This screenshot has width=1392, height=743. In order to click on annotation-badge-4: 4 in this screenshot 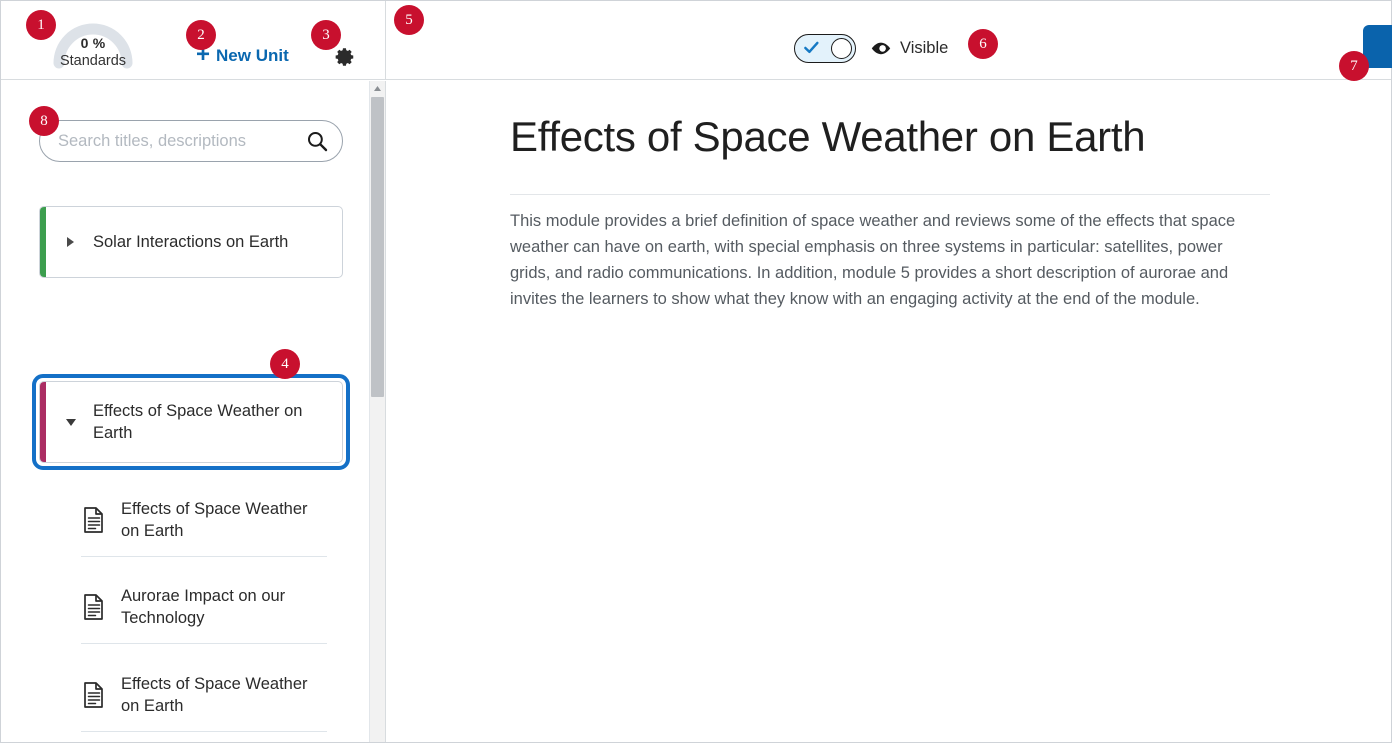, I will do `click(285, 364)`.